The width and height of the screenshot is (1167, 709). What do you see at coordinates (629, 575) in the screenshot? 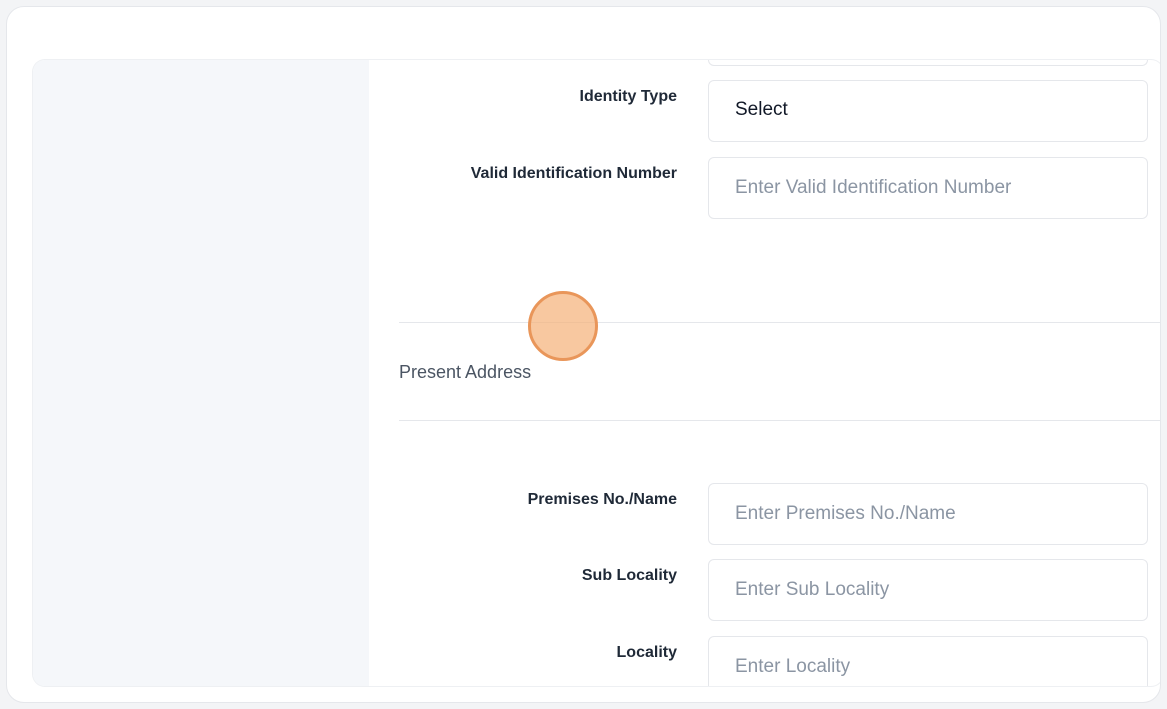
I see `sub-locality-label: Sub Locality` at bounding box center [629, 575].